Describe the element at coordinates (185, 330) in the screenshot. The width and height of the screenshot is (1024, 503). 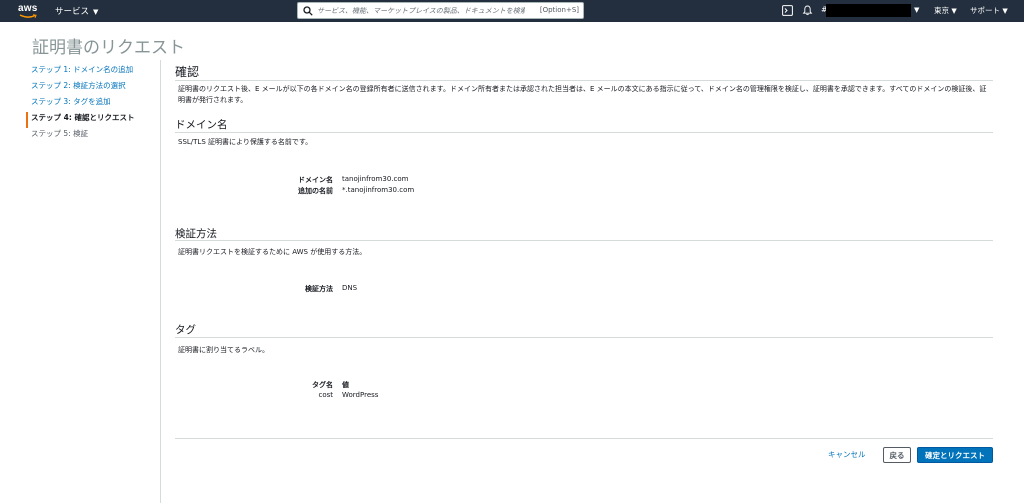
I see `tags-section-title: タグ` at that location.